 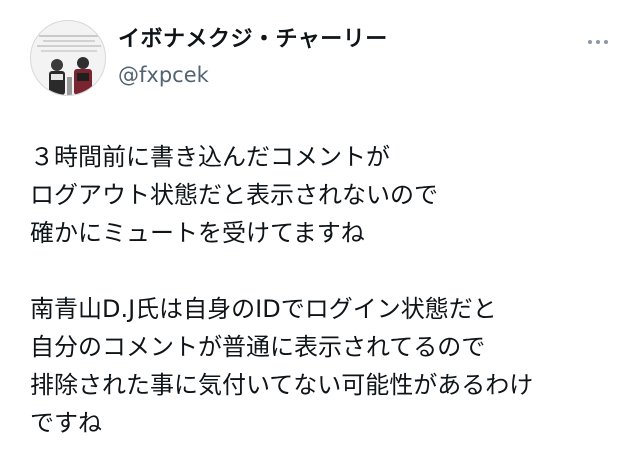 I want to click on tweet-line: ですね, so click(x=66, y=423).